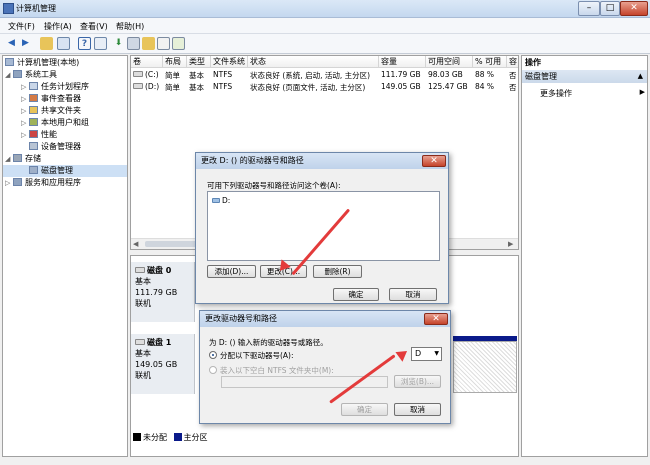  I want to click on back-icon: ◀, so click(11, 43).